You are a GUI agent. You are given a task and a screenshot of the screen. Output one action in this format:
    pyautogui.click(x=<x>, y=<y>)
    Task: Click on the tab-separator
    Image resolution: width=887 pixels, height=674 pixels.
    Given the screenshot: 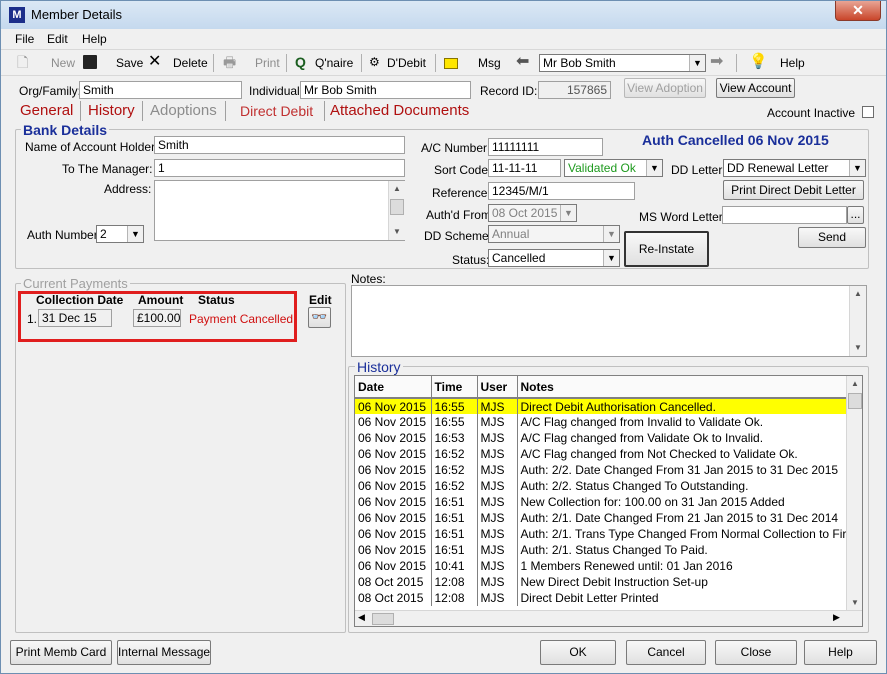 What is the action you would take?
    pyautogui.click(x=225, y=111)
    